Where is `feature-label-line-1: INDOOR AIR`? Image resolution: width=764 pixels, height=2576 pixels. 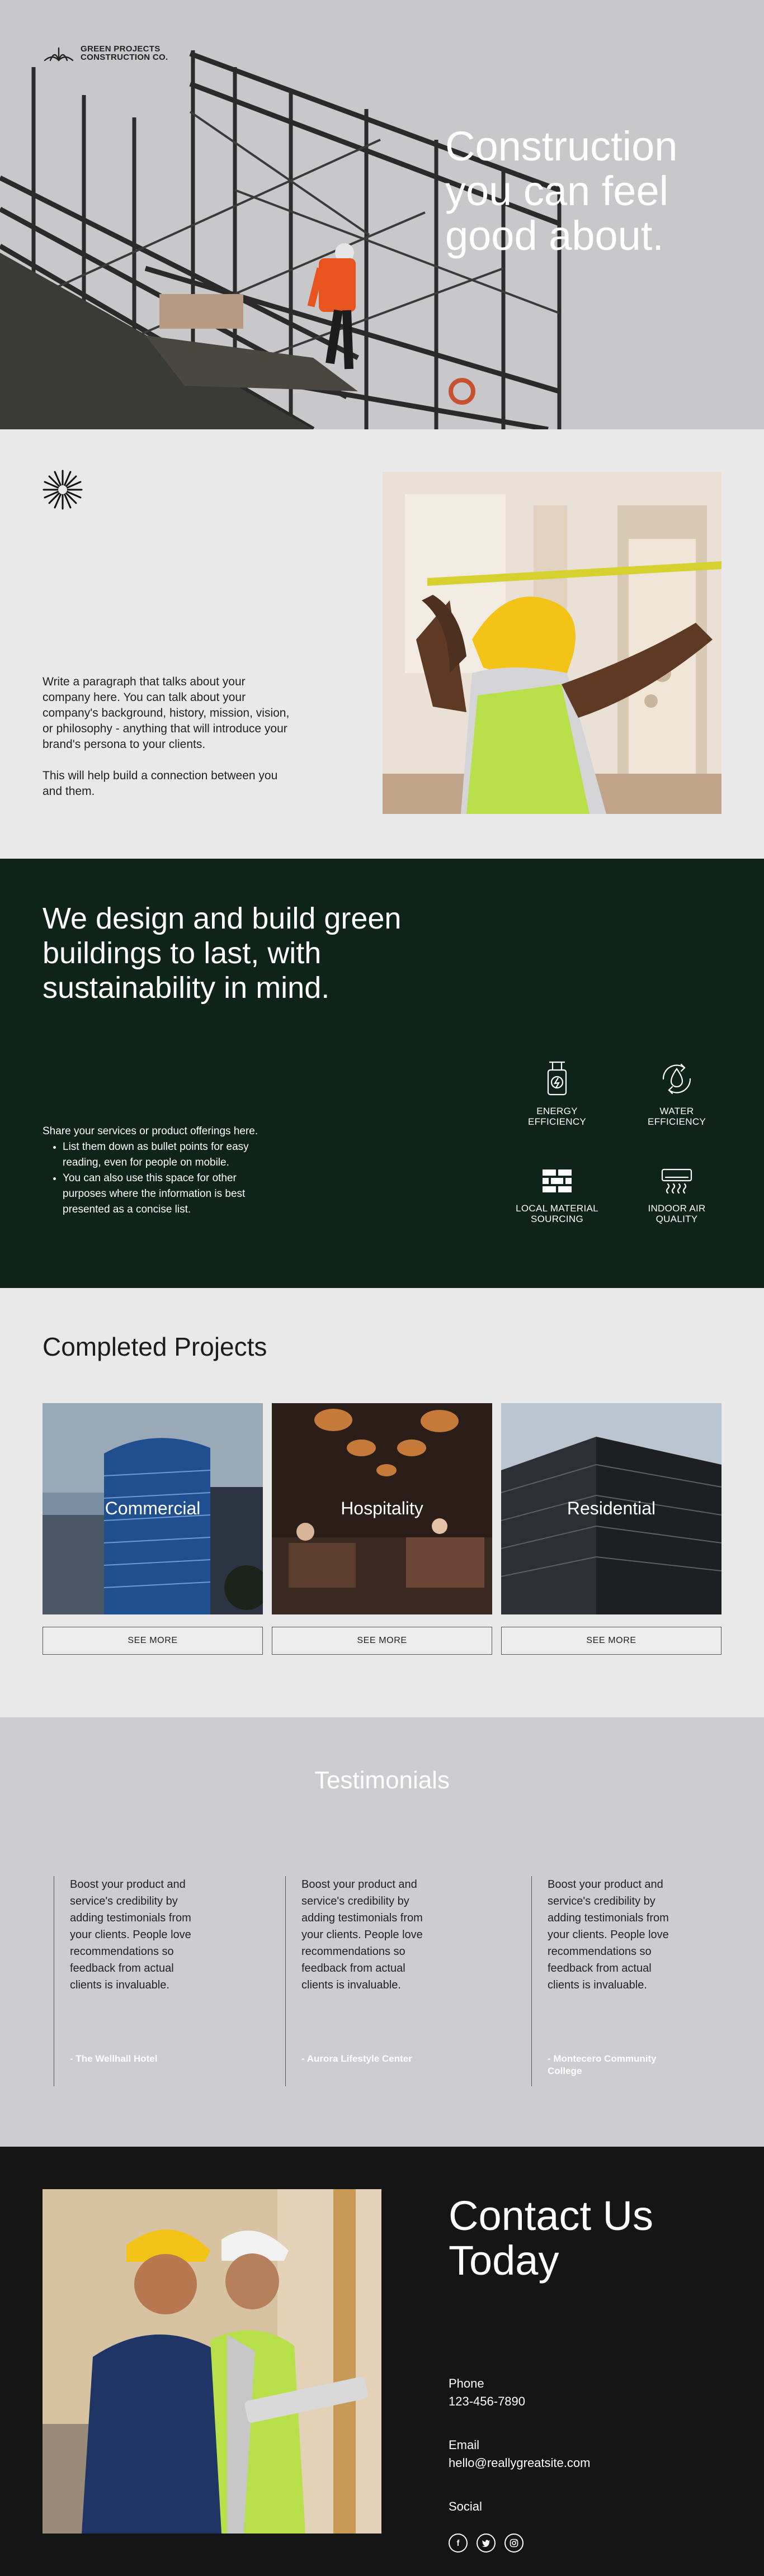
feature-label-line-1: INDOOR AIR is located at coordinates (677, 1208).